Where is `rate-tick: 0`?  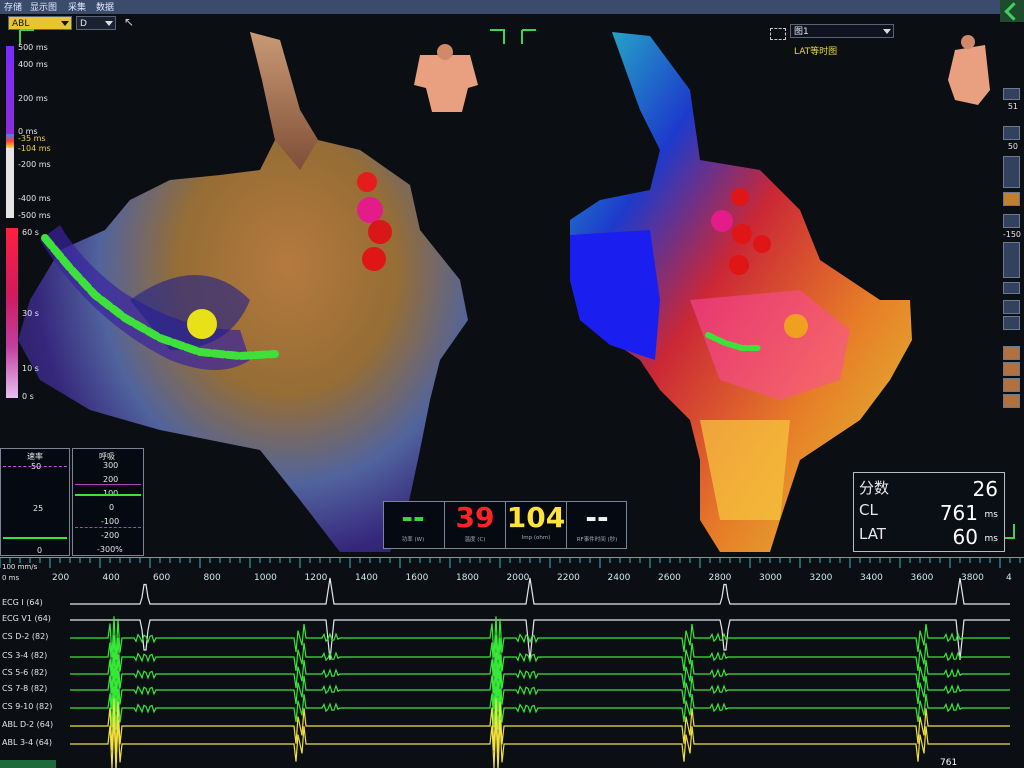
rate-tick: 0 is located at coordinates (40, 550).